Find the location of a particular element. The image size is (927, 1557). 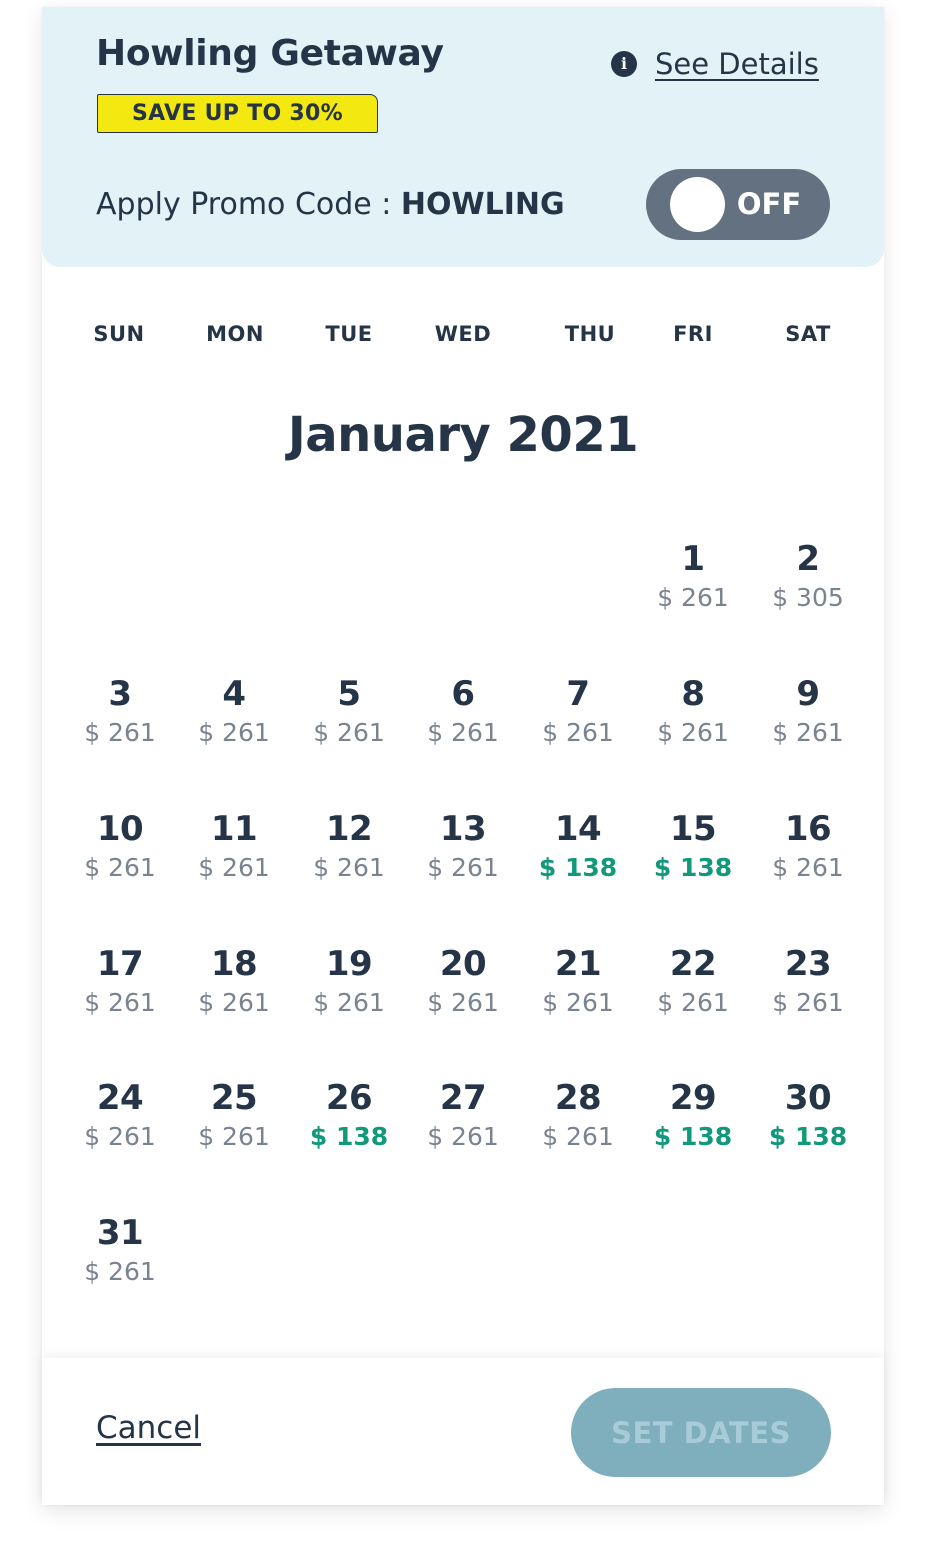

day-number: 21 is located at coordinates (578, 964).